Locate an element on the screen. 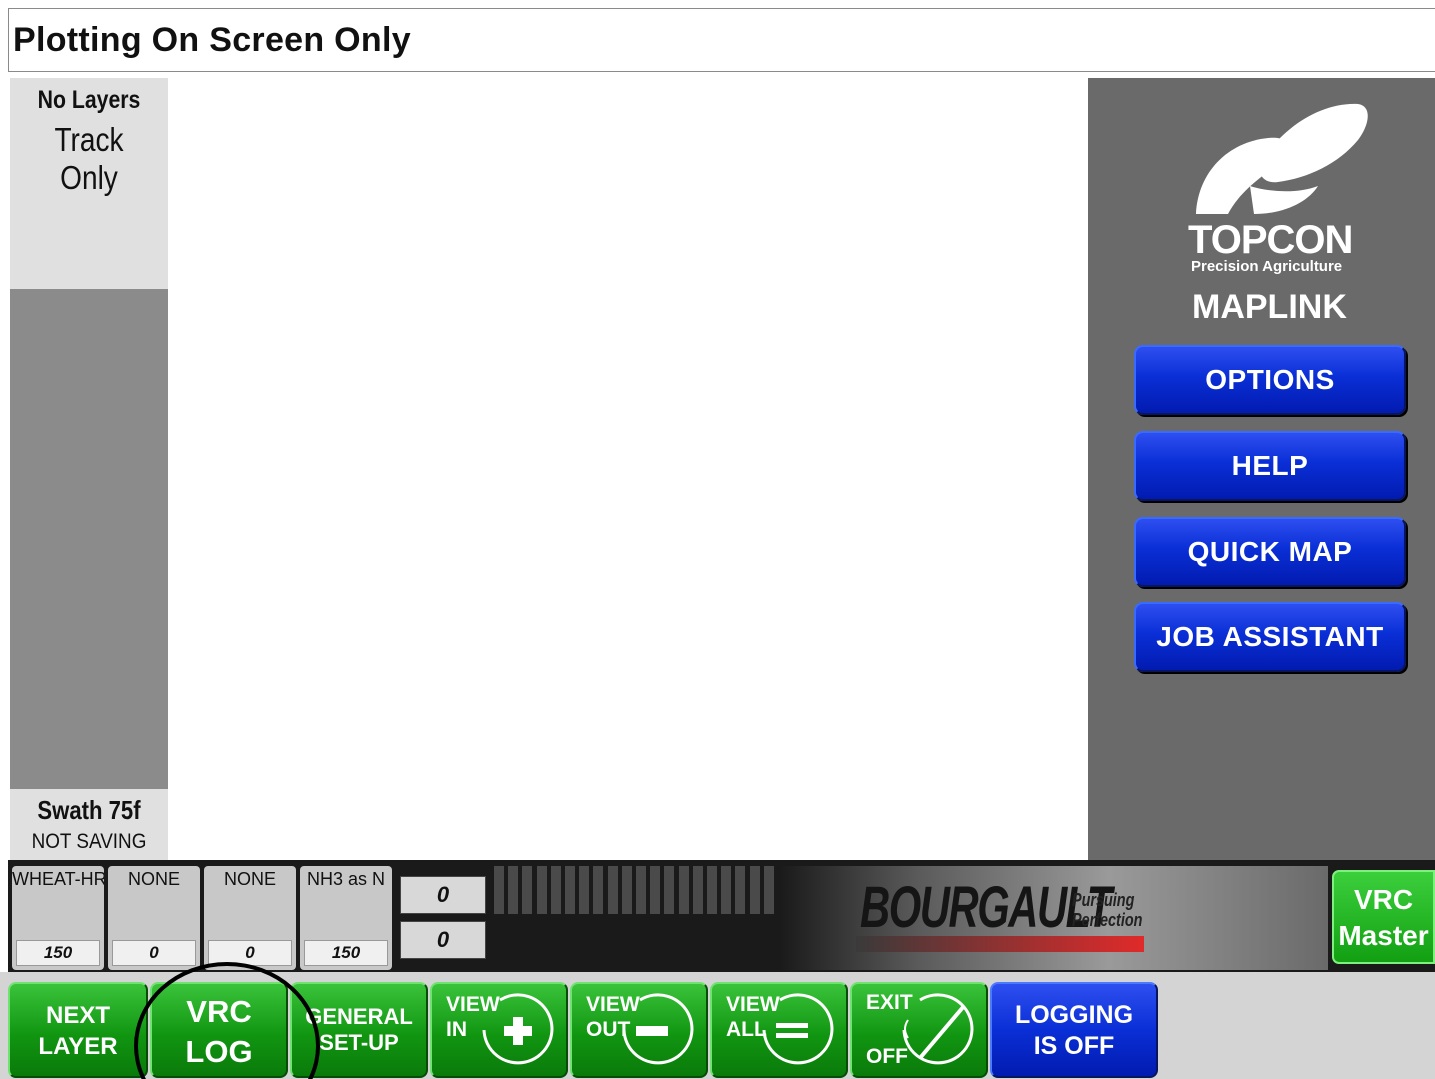 The width and height of the screenshot is (1435, 1079). product-name-label: WHEAT-HR is located at coordinates (58, 879).